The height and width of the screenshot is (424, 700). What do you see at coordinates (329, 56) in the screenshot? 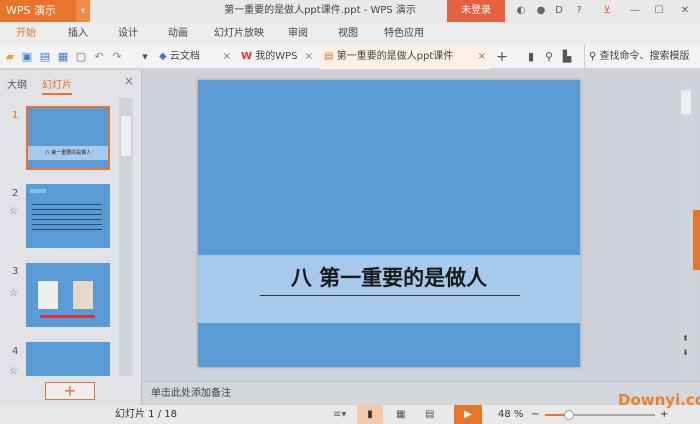
I see `ppt-file-icon: ▤` at bounding box center [329, 56].